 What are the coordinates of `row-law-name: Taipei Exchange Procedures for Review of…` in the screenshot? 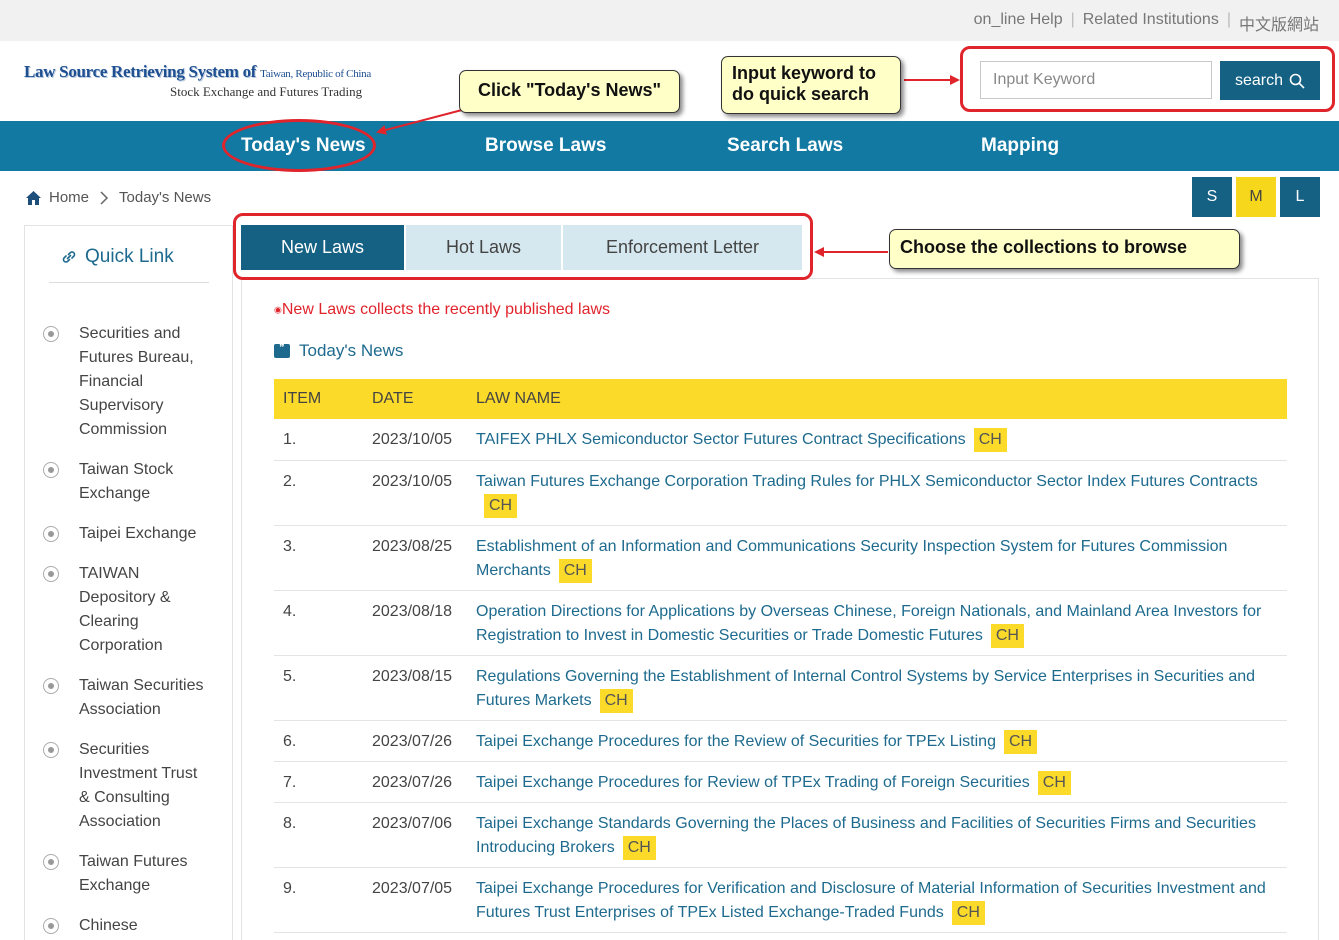 It's located at (879, 783).